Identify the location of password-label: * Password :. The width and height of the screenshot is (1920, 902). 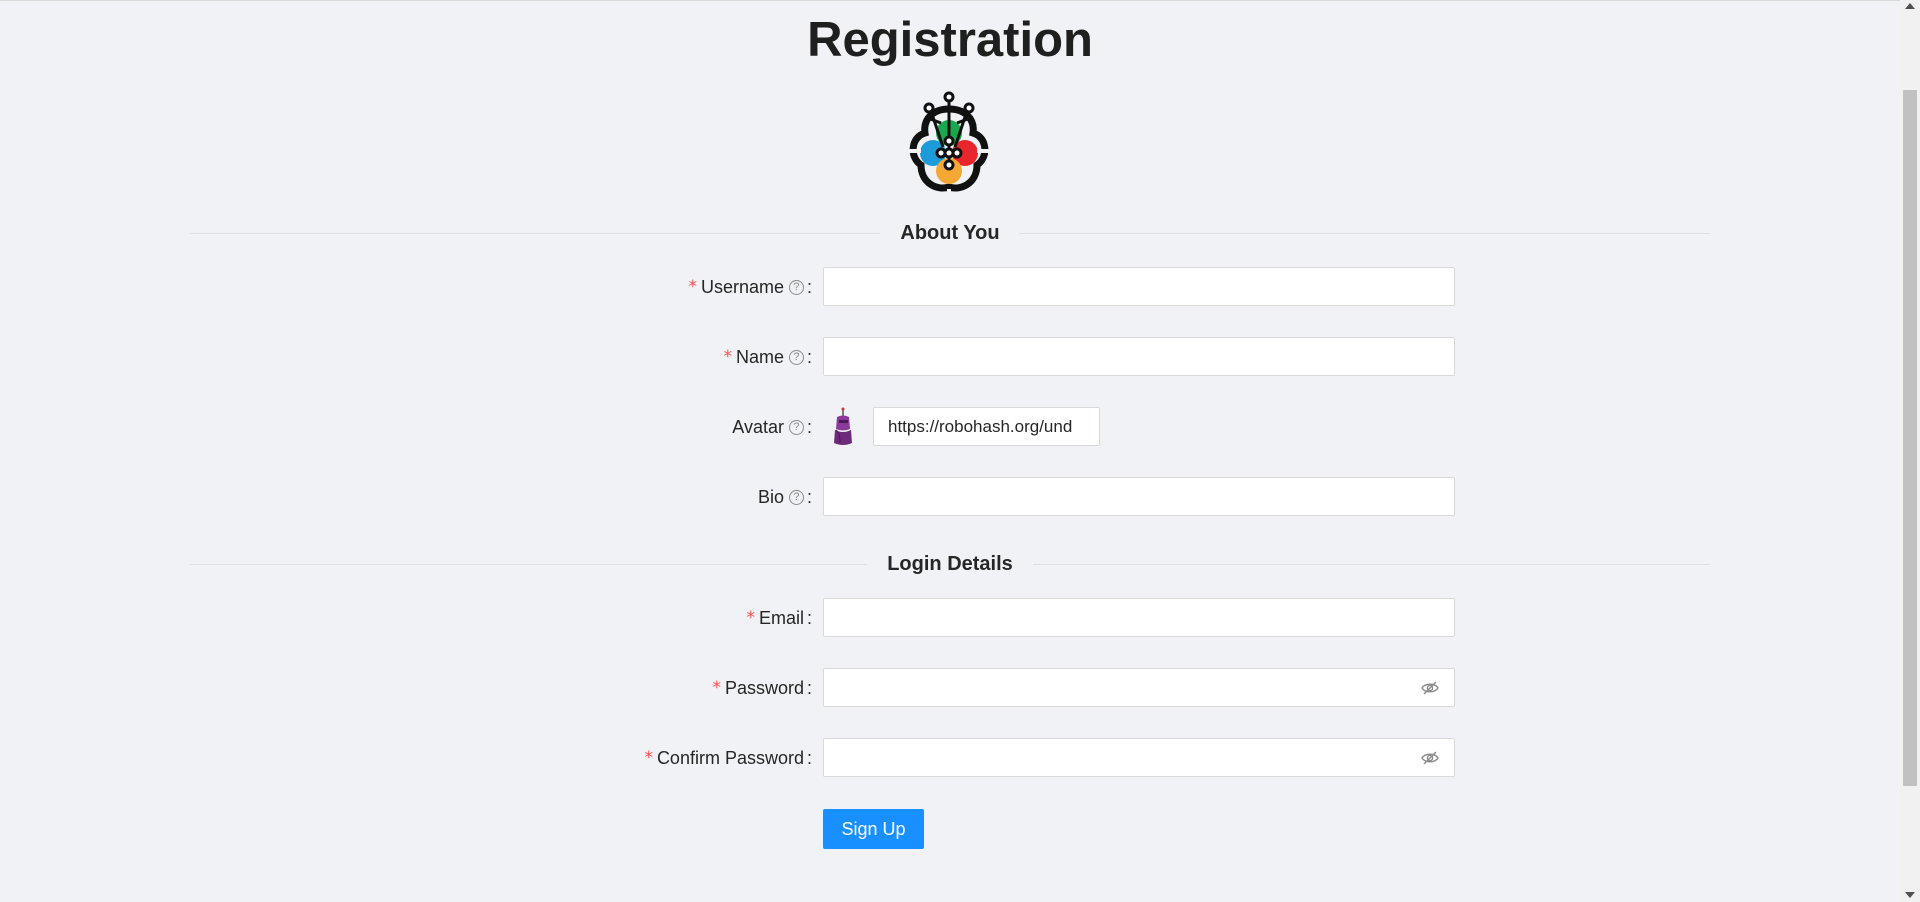
(762, 688).